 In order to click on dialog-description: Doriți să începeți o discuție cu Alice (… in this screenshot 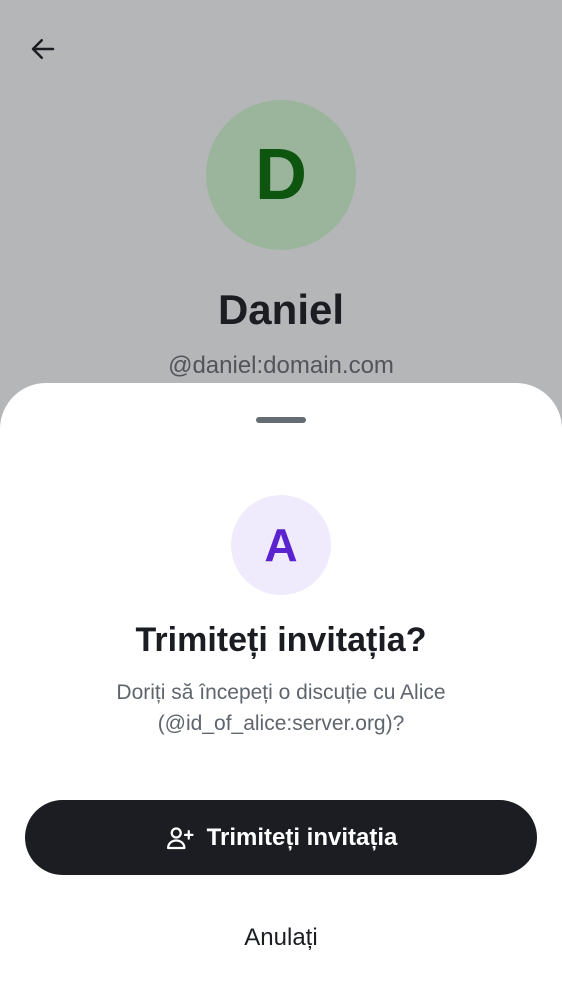, I will do `click(281, 708)`.